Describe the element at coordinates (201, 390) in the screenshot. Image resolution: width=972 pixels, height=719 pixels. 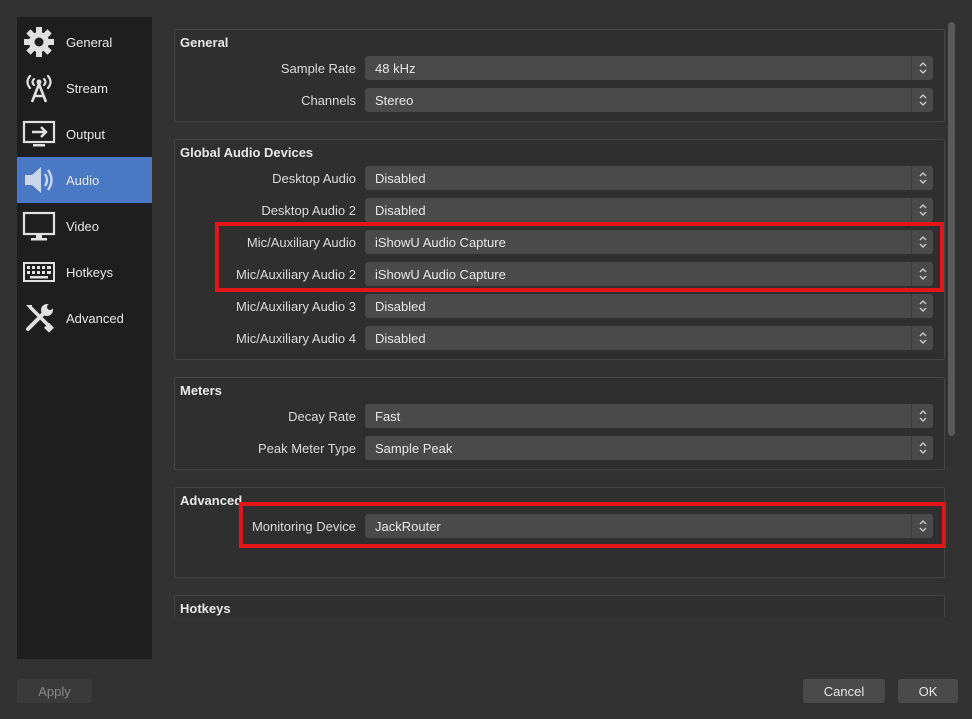
I see `group-title: Meters` at that location.